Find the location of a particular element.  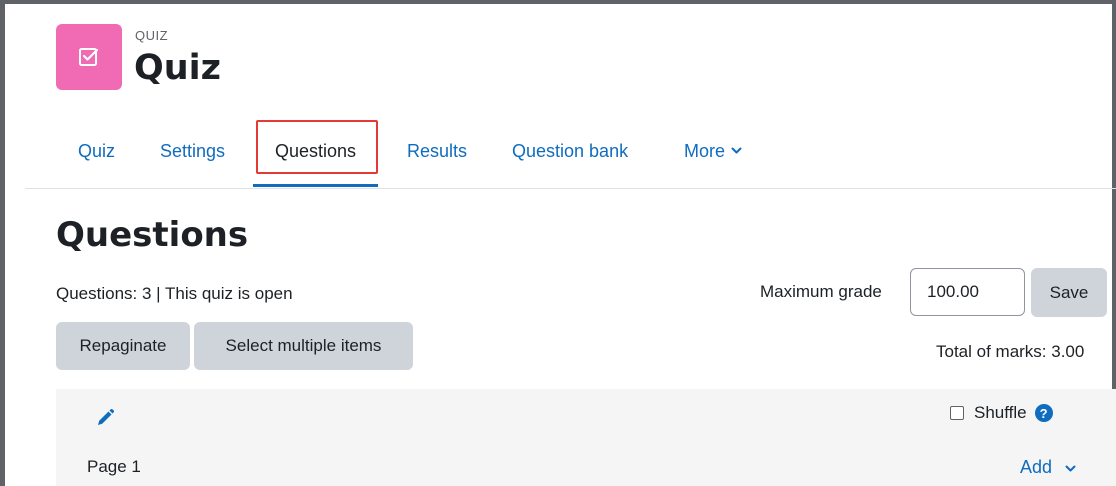

page-title: Questions is located at coordinates (152, 235).